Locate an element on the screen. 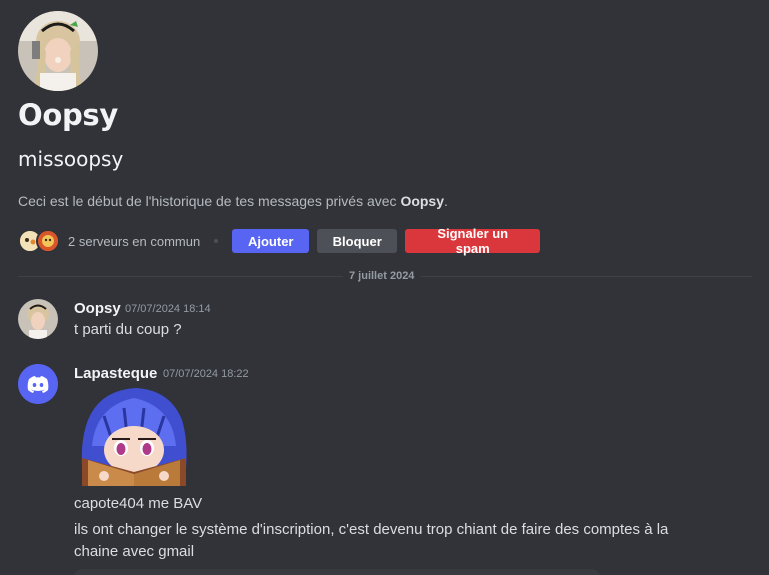 This screenshot has width=769, height=575. intro-name: Oopsy is located at coordinates (422, 201).